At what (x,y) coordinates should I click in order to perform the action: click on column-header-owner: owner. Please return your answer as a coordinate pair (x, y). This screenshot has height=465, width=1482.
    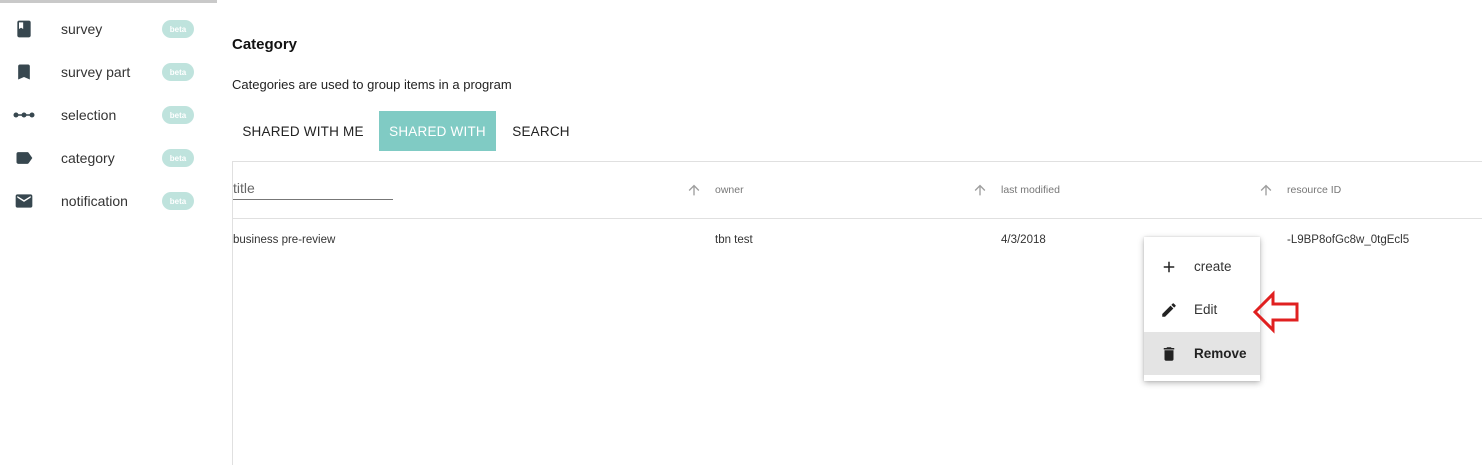
    Looking at the image, I should click on (729, 190).